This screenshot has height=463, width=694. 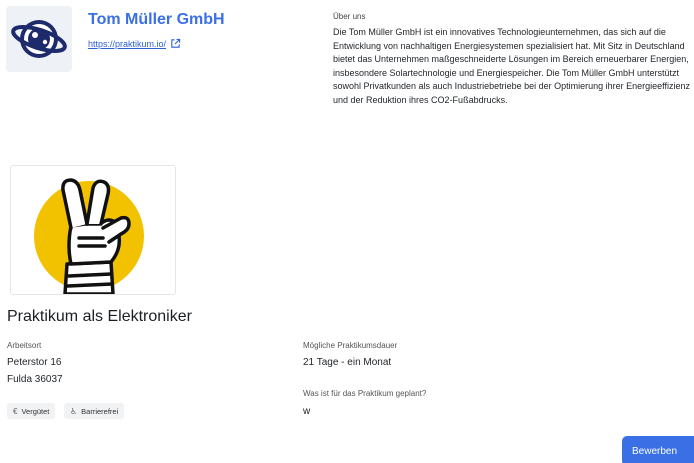 What do you see at coordinates (349, 16) in the screenshot?
I see `about-heading: Über uns` at bounding box center [349, 16].